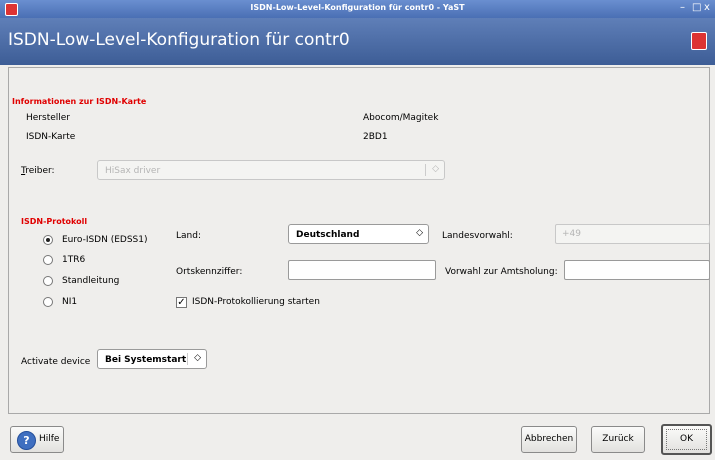 Image resolution: width=715 pixels, height=460 pixels. Describe the element at coordinates (637, 270) in the screenshot. I see `outside-line-field` at that location.